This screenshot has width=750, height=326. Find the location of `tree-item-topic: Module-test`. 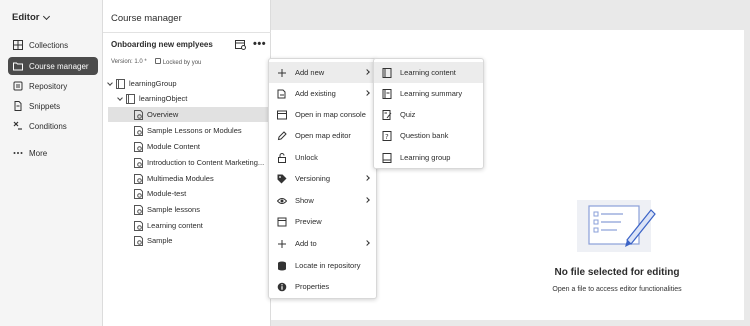

tree-item-topic: Module-test is located at coordinates (160, 193).